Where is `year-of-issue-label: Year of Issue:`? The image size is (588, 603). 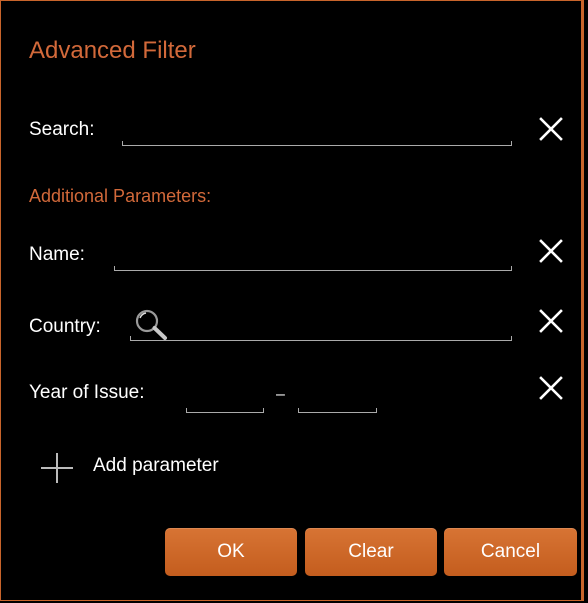 year-of-issue-label: Year of Issue: is located at coordinates (87, 392).